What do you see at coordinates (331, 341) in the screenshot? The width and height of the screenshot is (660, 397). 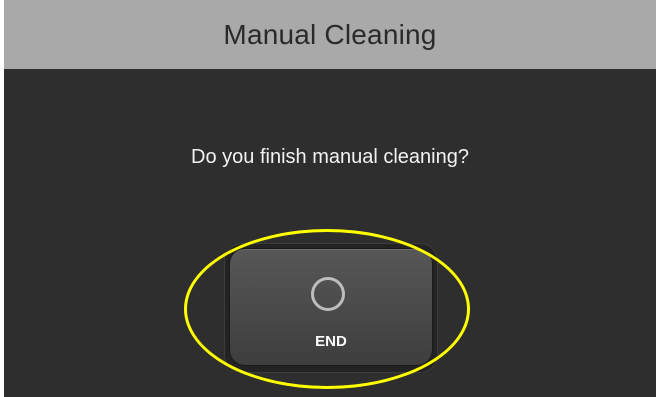 I see `end-button-label: END` at bounding box center [331, 341].